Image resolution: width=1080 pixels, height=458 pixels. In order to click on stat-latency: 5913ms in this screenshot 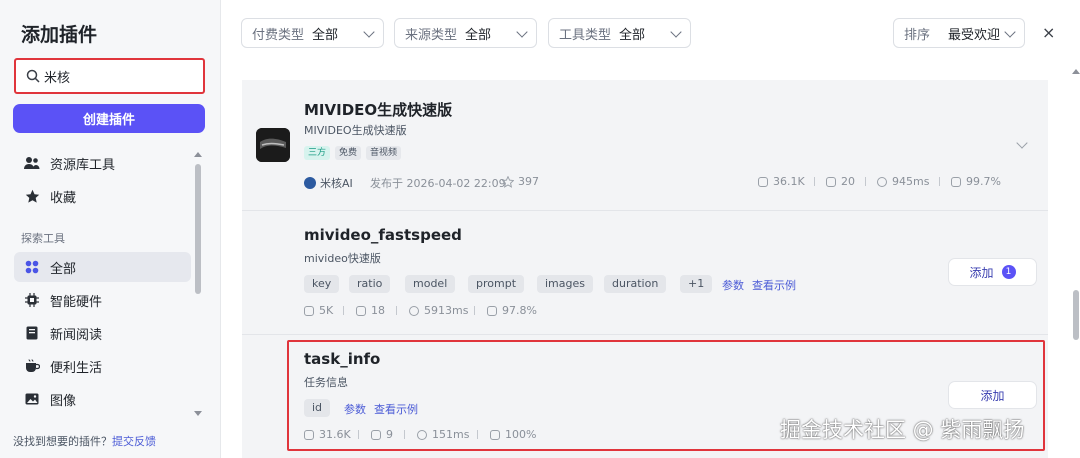, I will do `click(438, 310)`.